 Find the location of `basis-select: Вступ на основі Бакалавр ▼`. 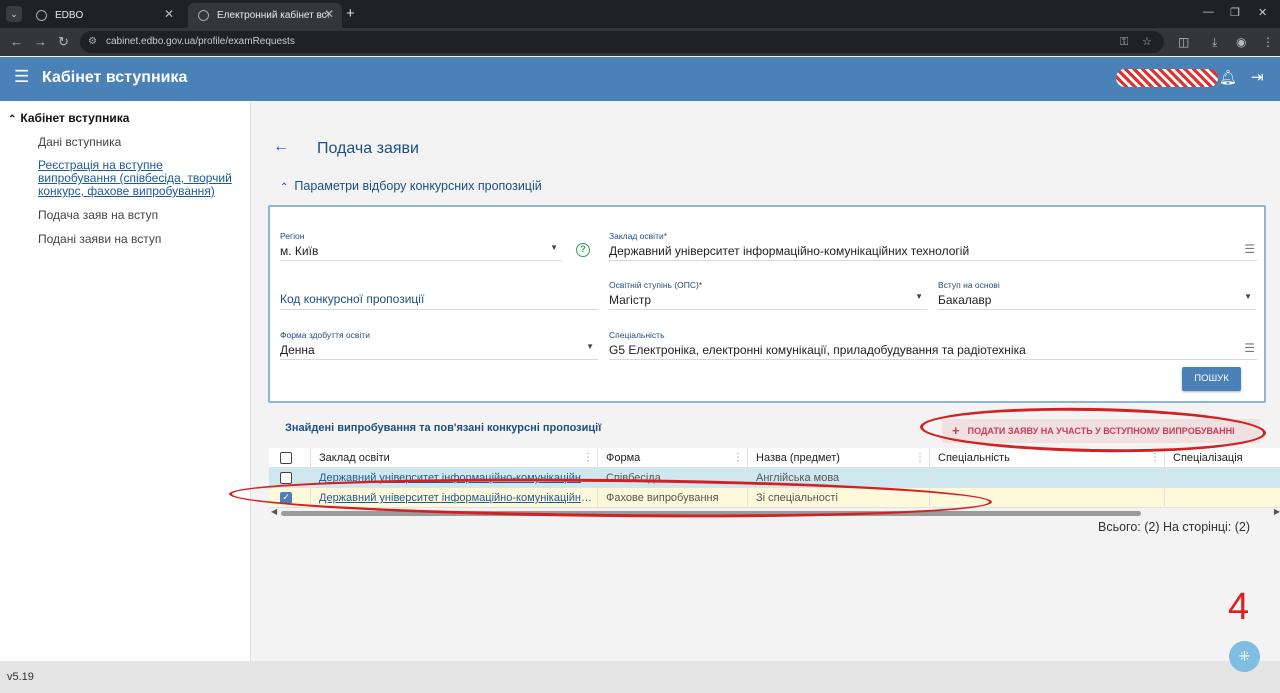

basis-select: Вступ на основі Бакалавр ▼ is located at coordinates (1097, 295).